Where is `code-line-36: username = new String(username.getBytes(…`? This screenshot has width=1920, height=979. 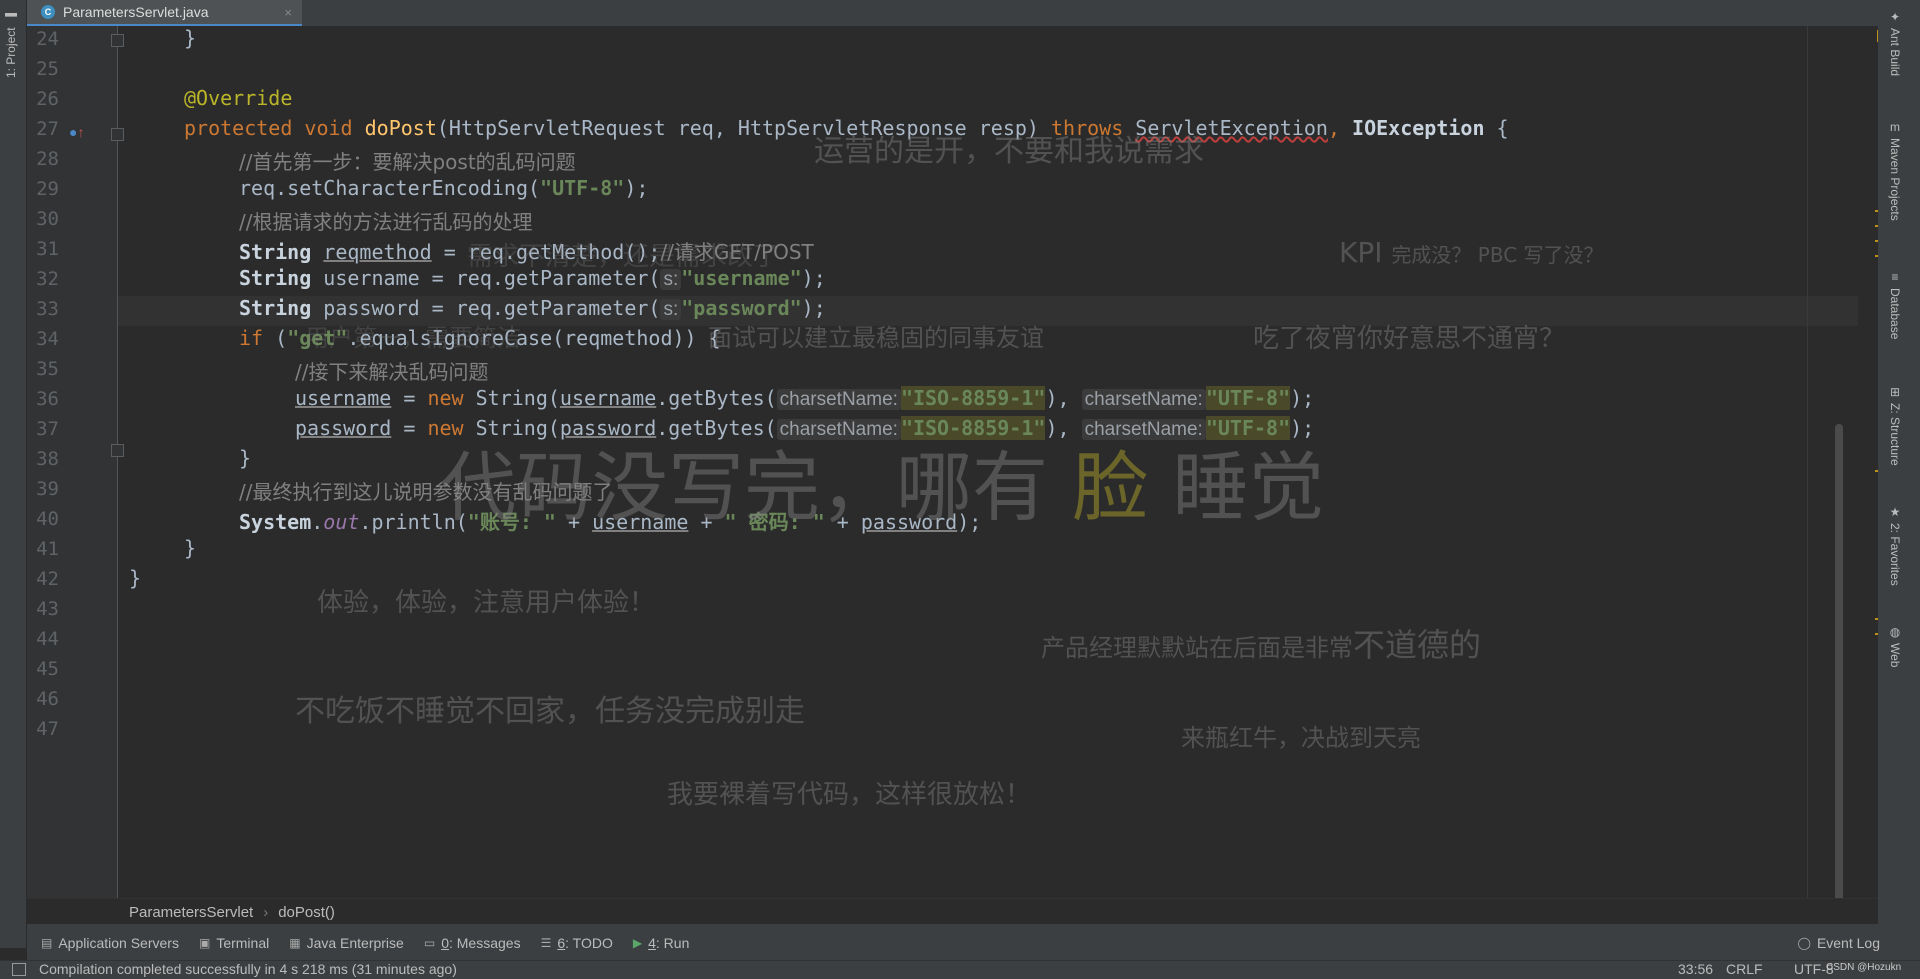
code-line-36: username = new String(username.getBytes(… is located at coordinates (805, 398).